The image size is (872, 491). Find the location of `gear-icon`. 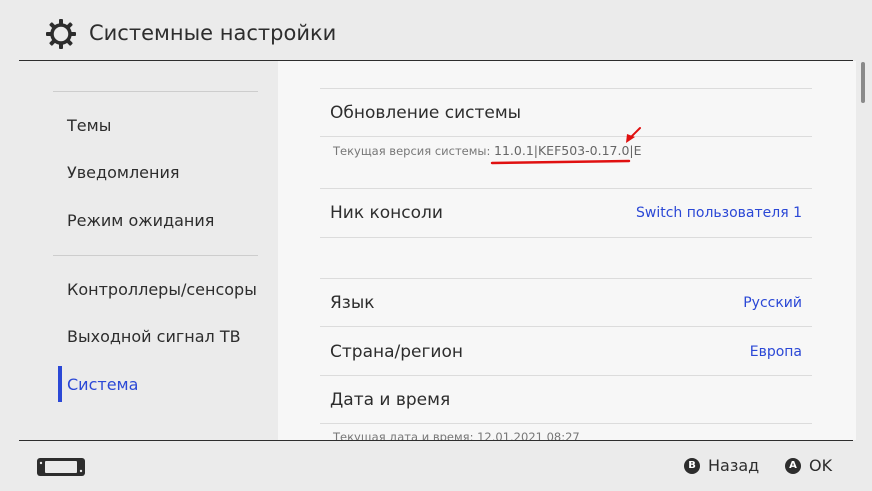

gear-icon is located at coordinates (61, 34).